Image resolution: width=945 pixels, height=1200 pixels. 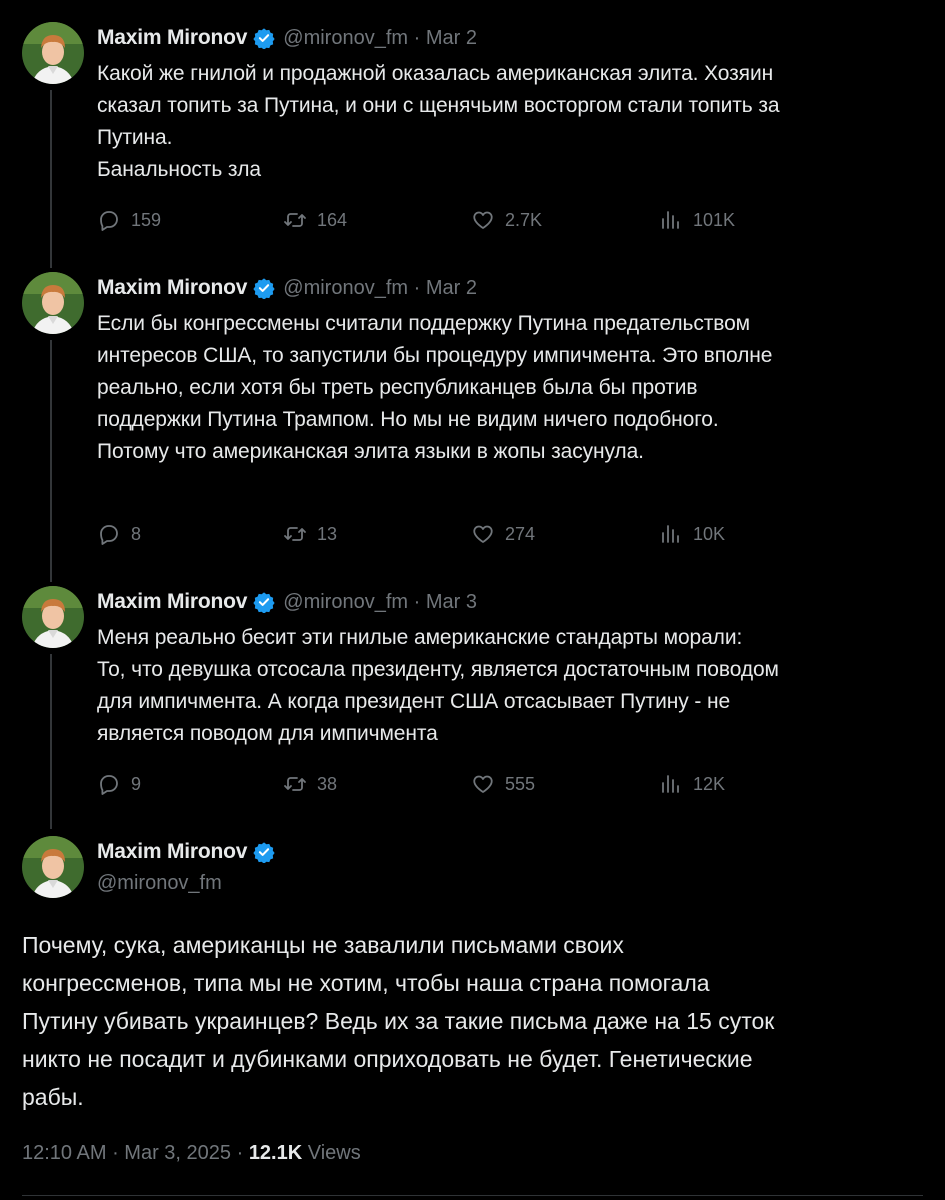 I want to click on post-date: Mar 3, 2025, so click(x=177, y=1153).